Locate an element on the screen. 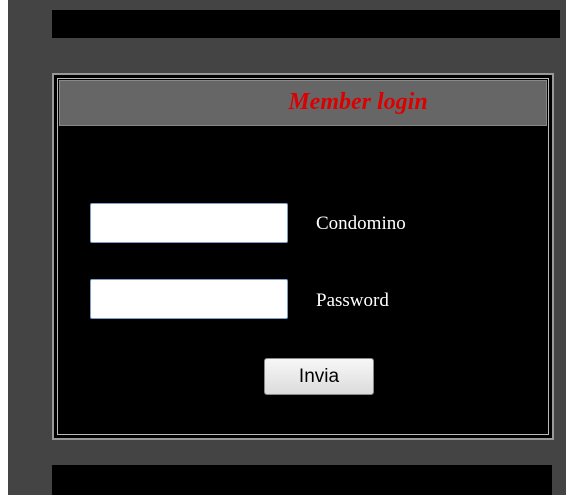 The height and width of the screenshot is (495, 570). condomino-input is located at coordinates (189, 223).